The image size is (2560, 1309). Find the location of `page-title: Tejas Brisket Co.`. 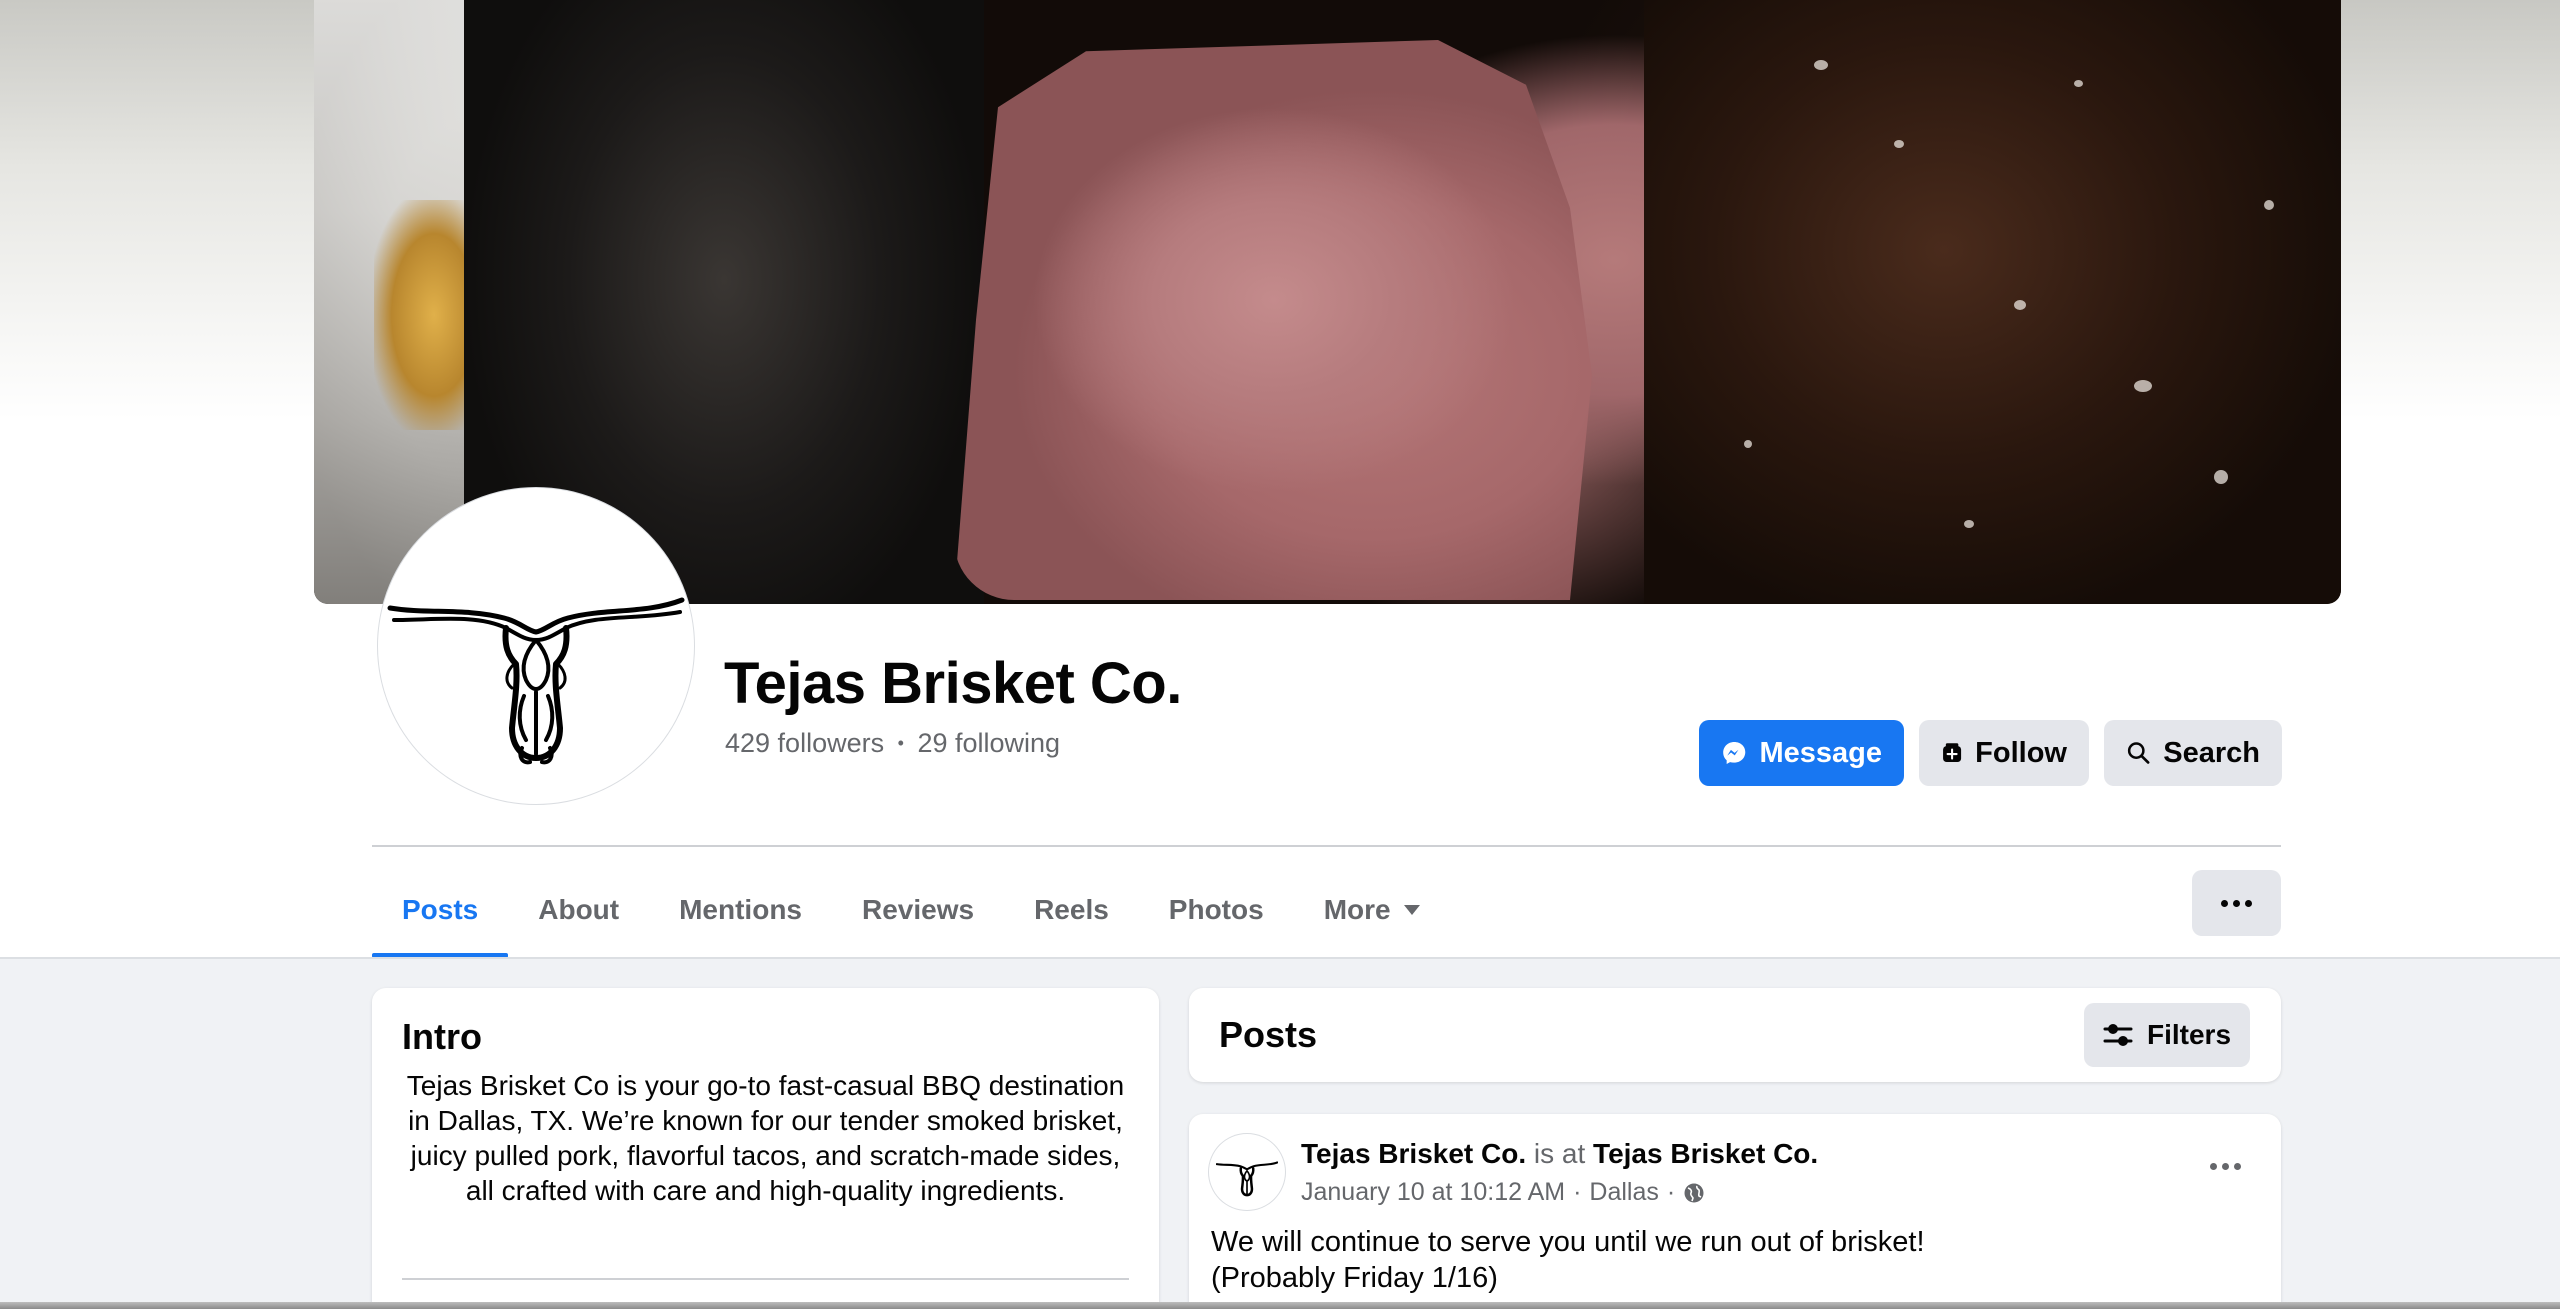

page-title: Tejas Brisket Co. is located at coordinates (953, 683).